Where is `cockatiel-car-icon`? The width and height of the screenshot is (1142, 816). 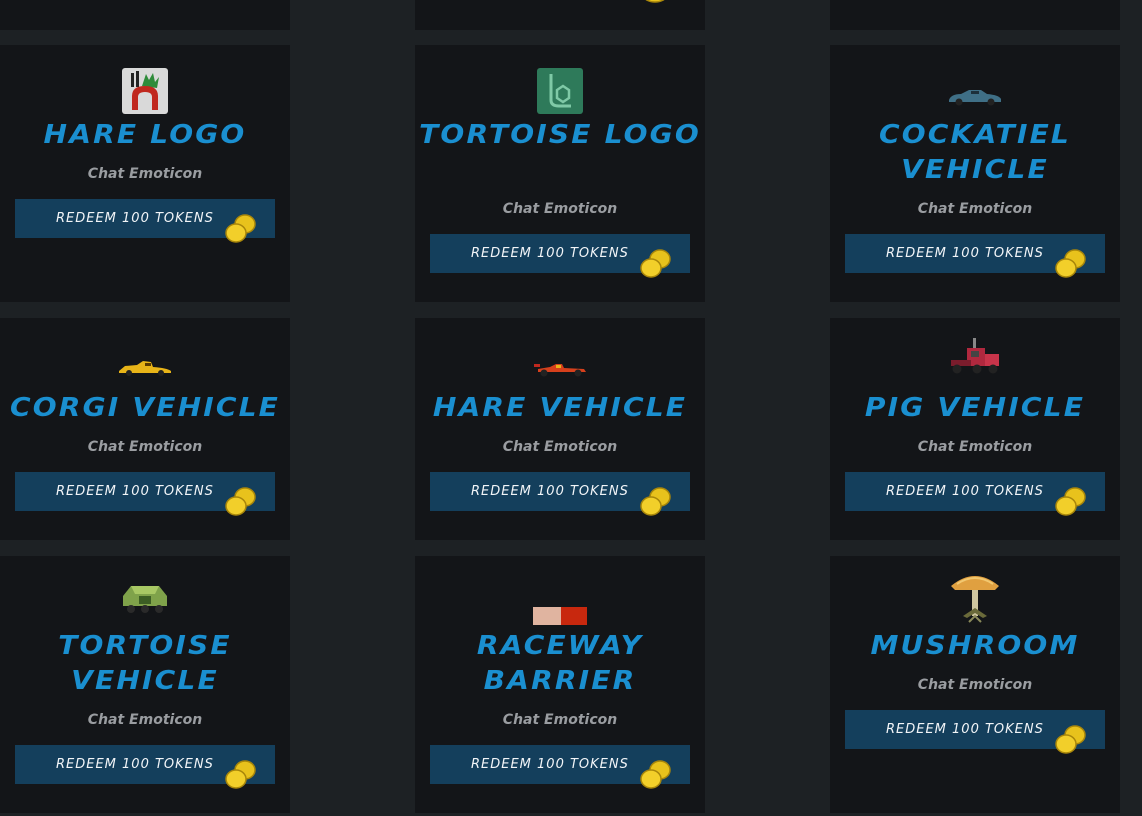
cockatiel-car-icon is located at coordinates (975, 98).